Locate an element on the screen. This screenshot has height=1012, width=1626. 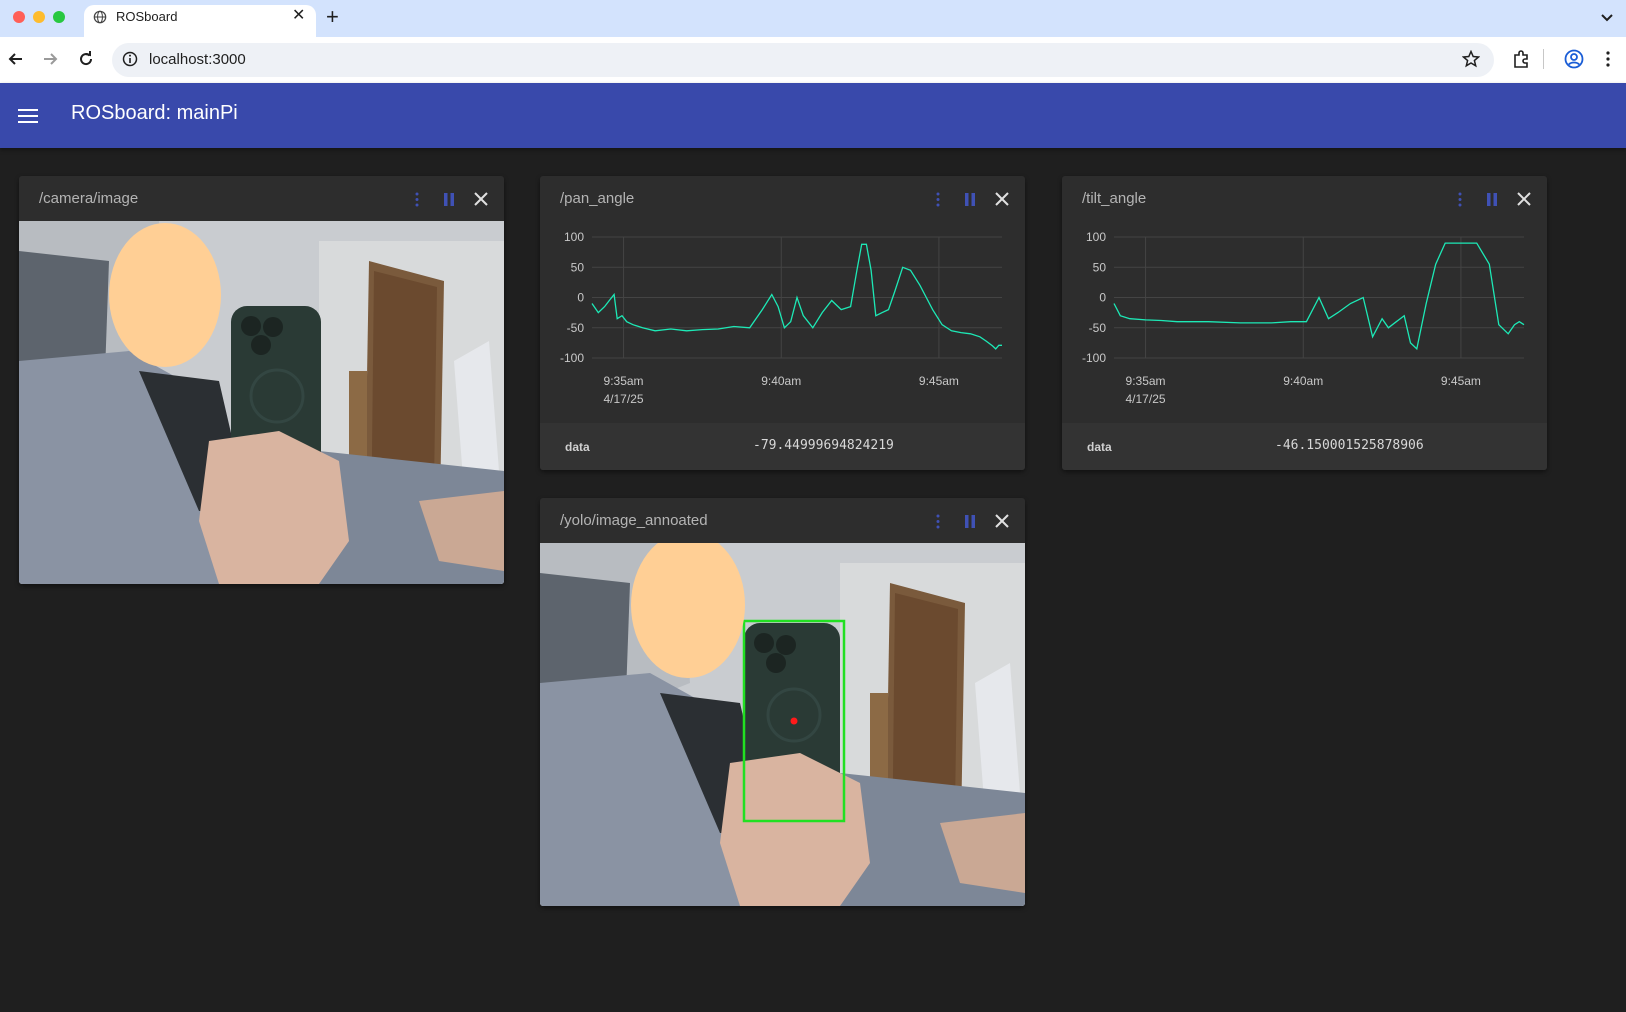
tab-close-icon: ✕ is located at coordinates (298, 16).